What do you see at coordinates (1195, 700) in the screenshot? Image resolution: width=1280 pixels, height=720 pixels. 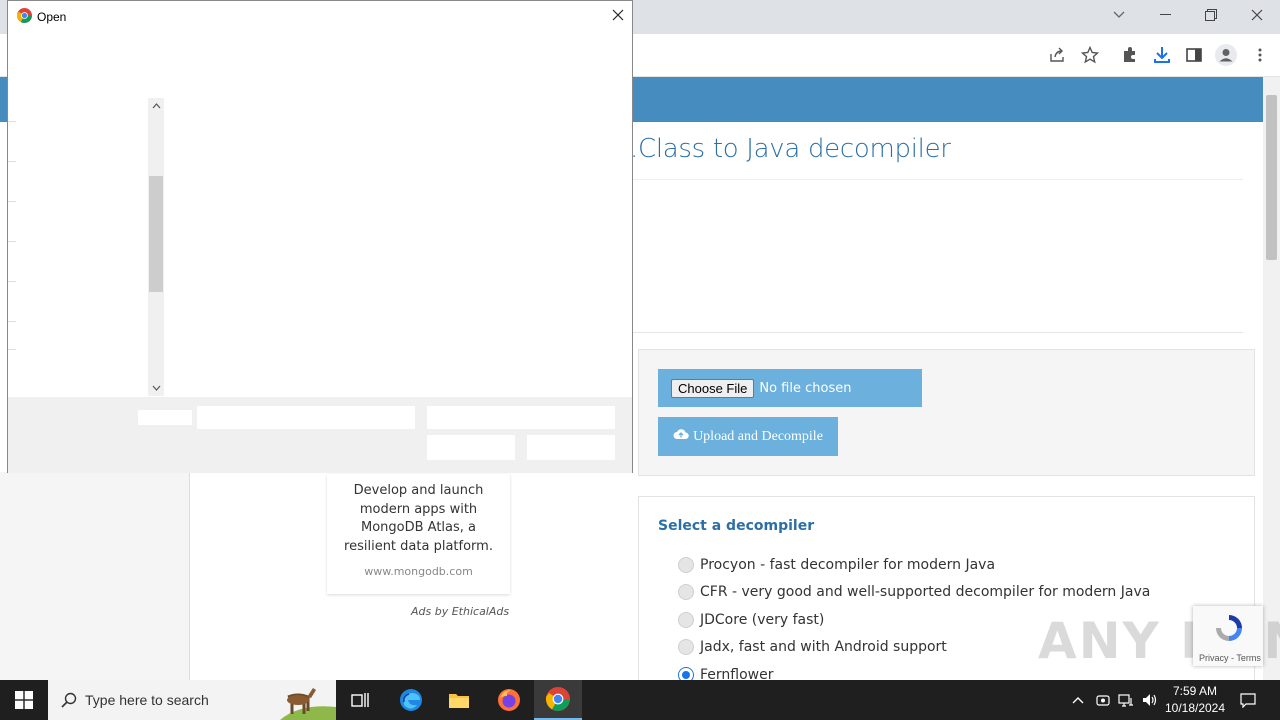 I see `system-clock: 7:59 AM 10/18/2024` at bounding box center [1195, 700].